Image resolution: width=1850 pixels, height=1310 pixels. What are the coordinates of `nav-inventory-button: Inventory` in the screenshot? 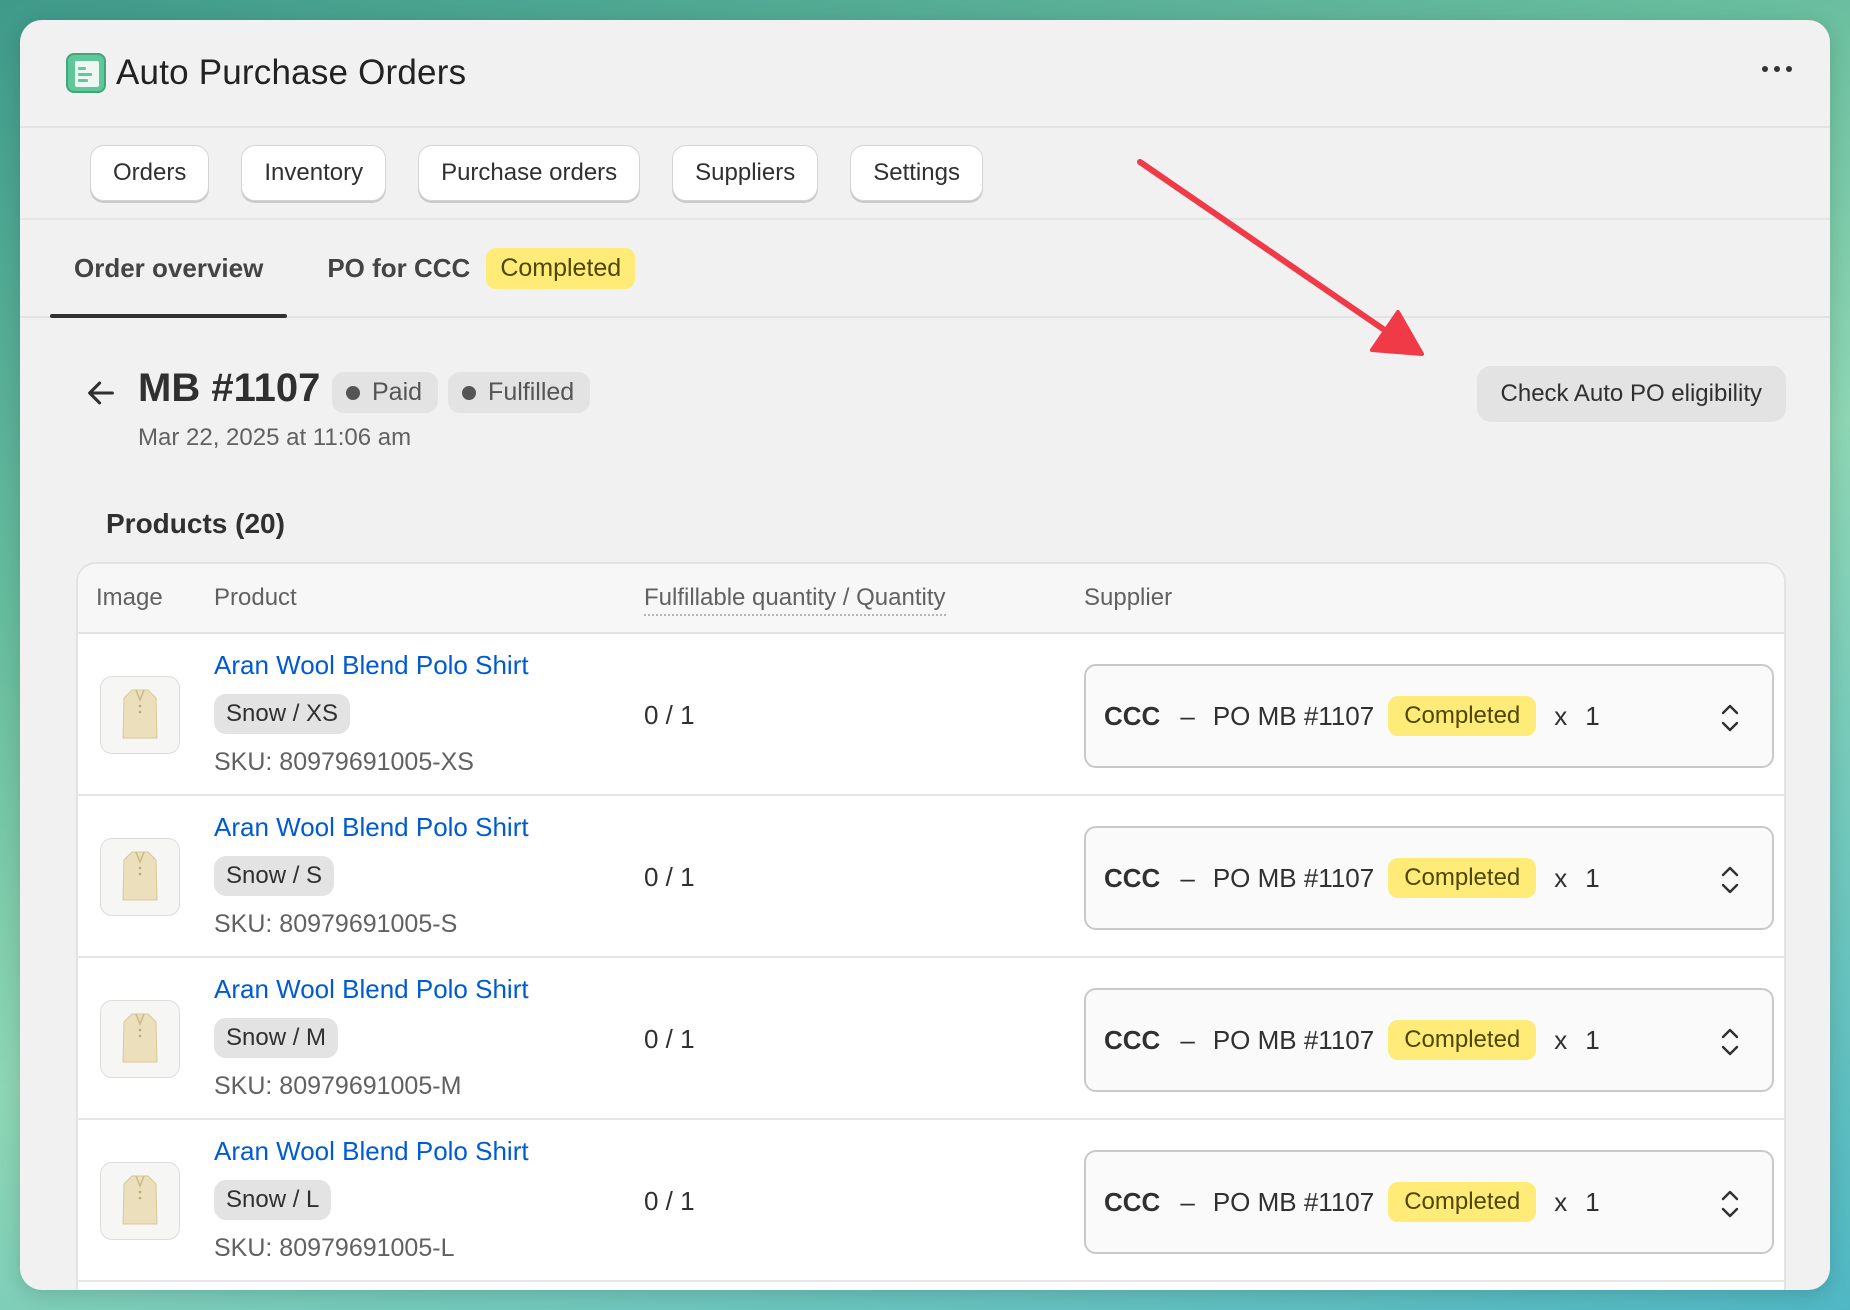 It's located at (314, 173).